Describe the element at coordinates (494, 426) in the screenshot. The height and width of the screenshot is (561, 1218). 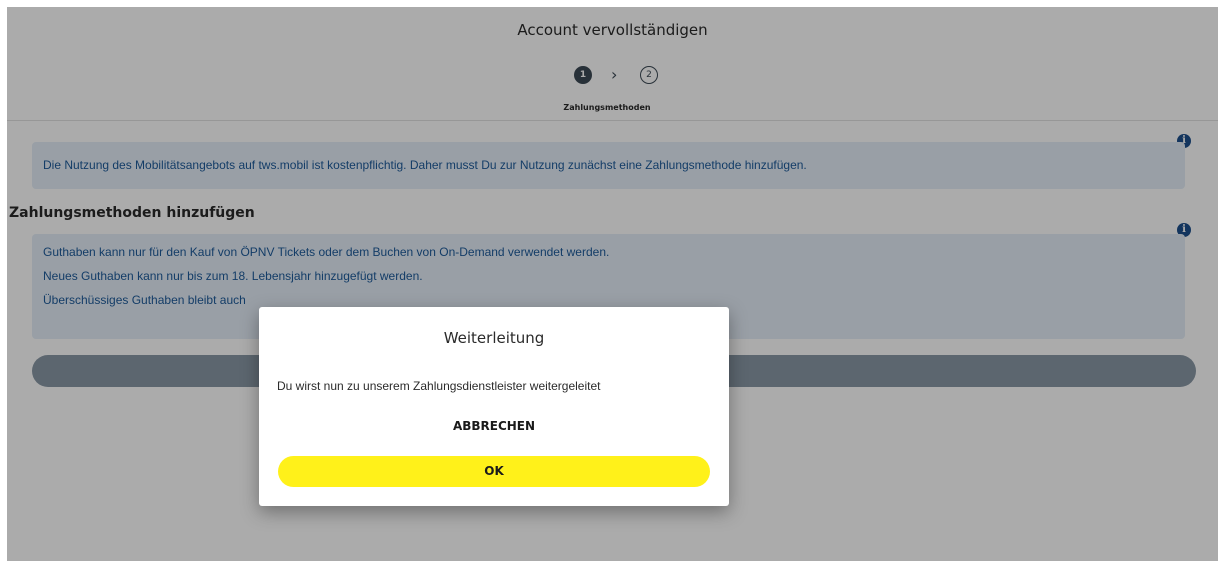
I see `cancel-button: ABBRECHEN` at that location.